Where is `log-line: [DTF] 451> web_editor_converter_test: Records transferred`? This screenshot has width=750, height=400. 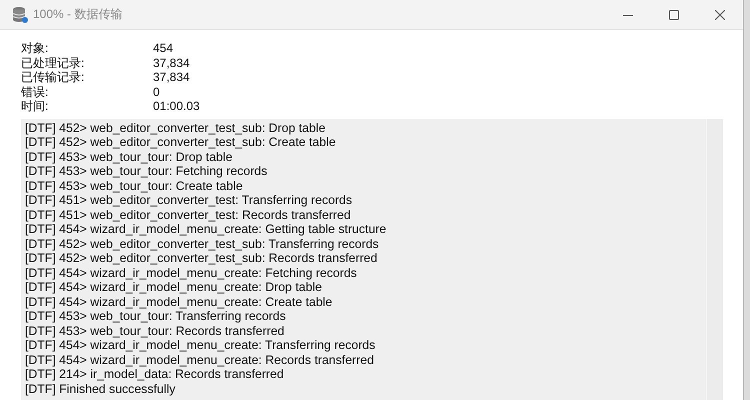 log-line: [DTF] 451> web_editor_converter_test: Records transferred is located at coordinates (188, 215).